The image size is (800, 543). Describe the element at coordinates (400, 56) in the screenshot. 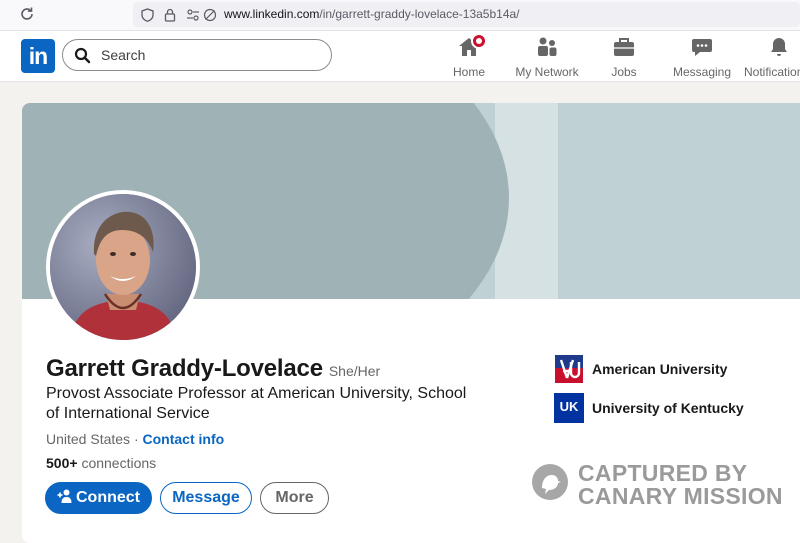

I see `linkedin-global-nav: in Home My Network` at that location.